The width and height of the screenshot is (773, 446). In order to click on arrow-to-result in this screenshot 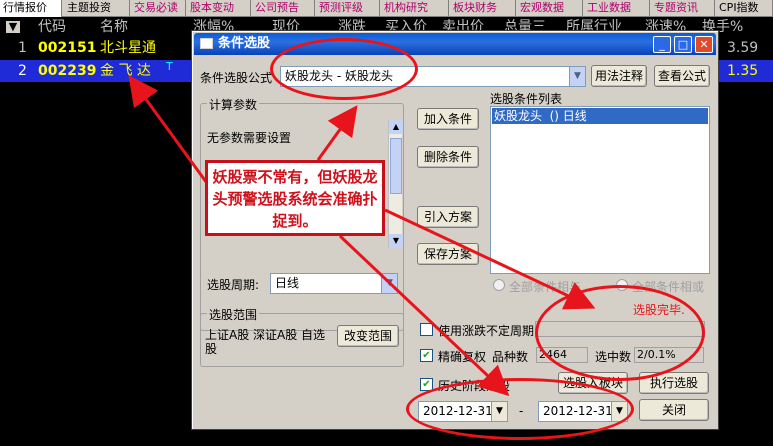, I will do `click(490, 259)`.